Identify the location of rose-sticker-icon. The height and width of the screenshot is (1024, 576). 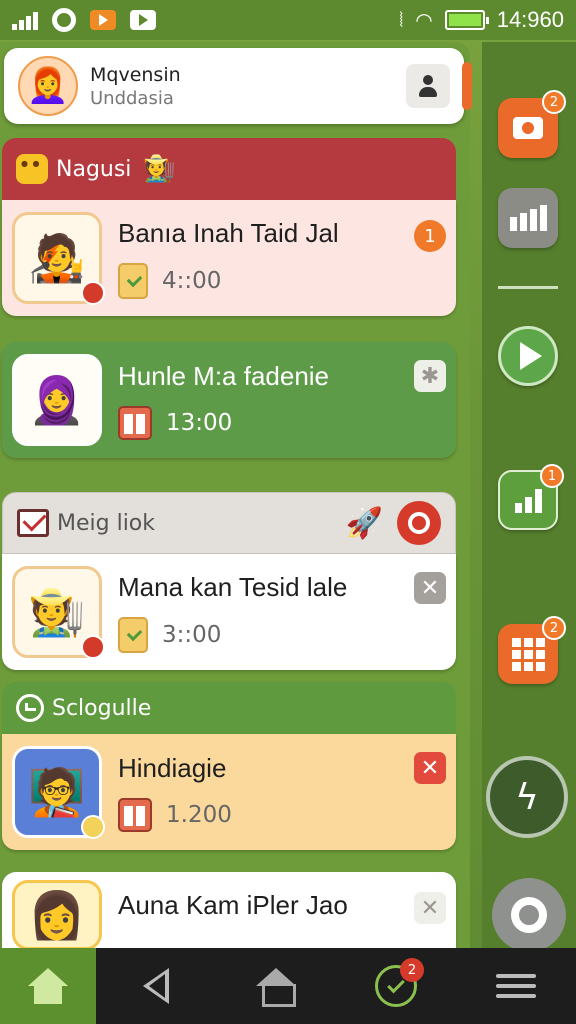
(93, 293).